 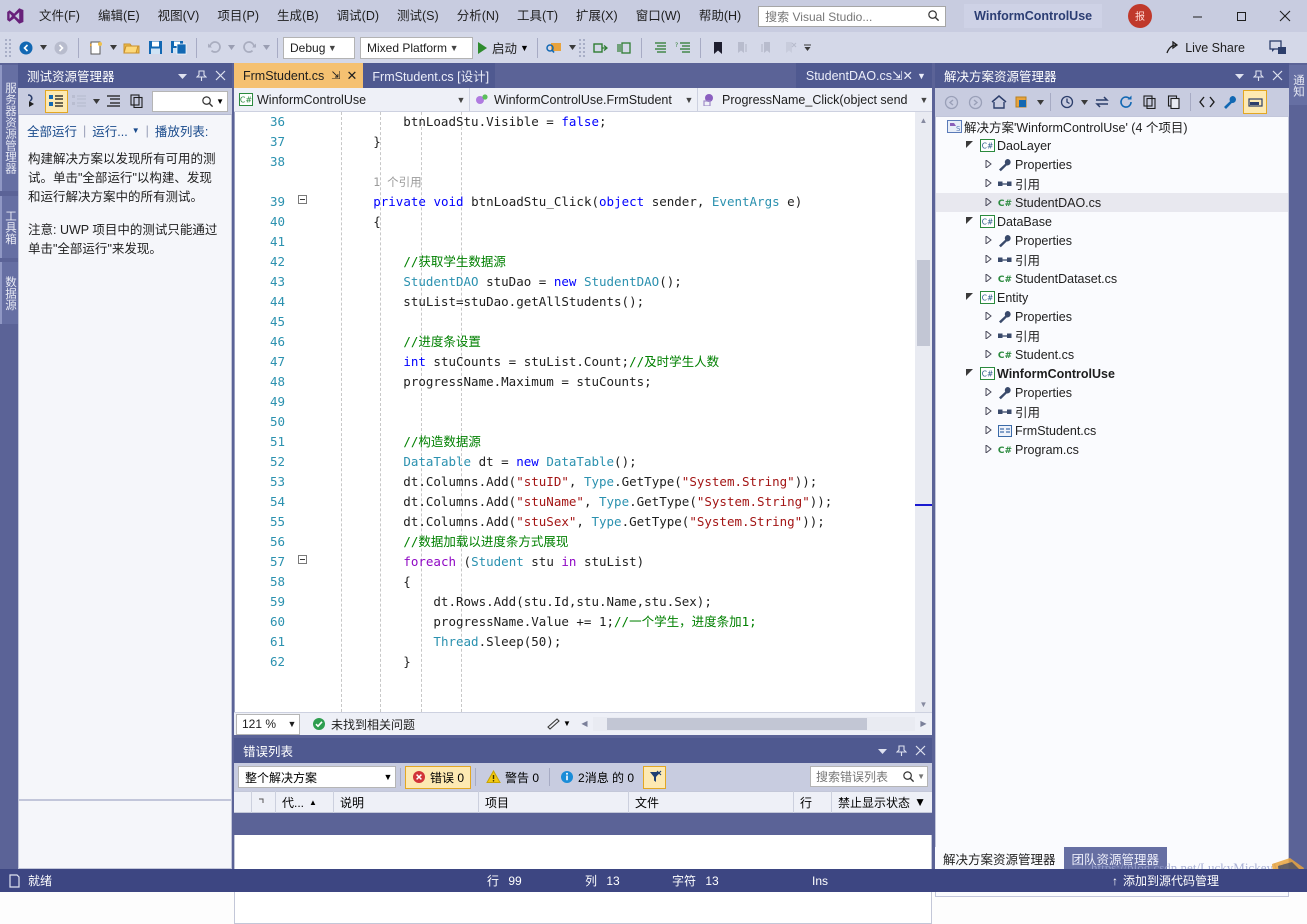 I want to click on solution-platform-combo: Mixed Platform ▼, so click(x=416, y=47).